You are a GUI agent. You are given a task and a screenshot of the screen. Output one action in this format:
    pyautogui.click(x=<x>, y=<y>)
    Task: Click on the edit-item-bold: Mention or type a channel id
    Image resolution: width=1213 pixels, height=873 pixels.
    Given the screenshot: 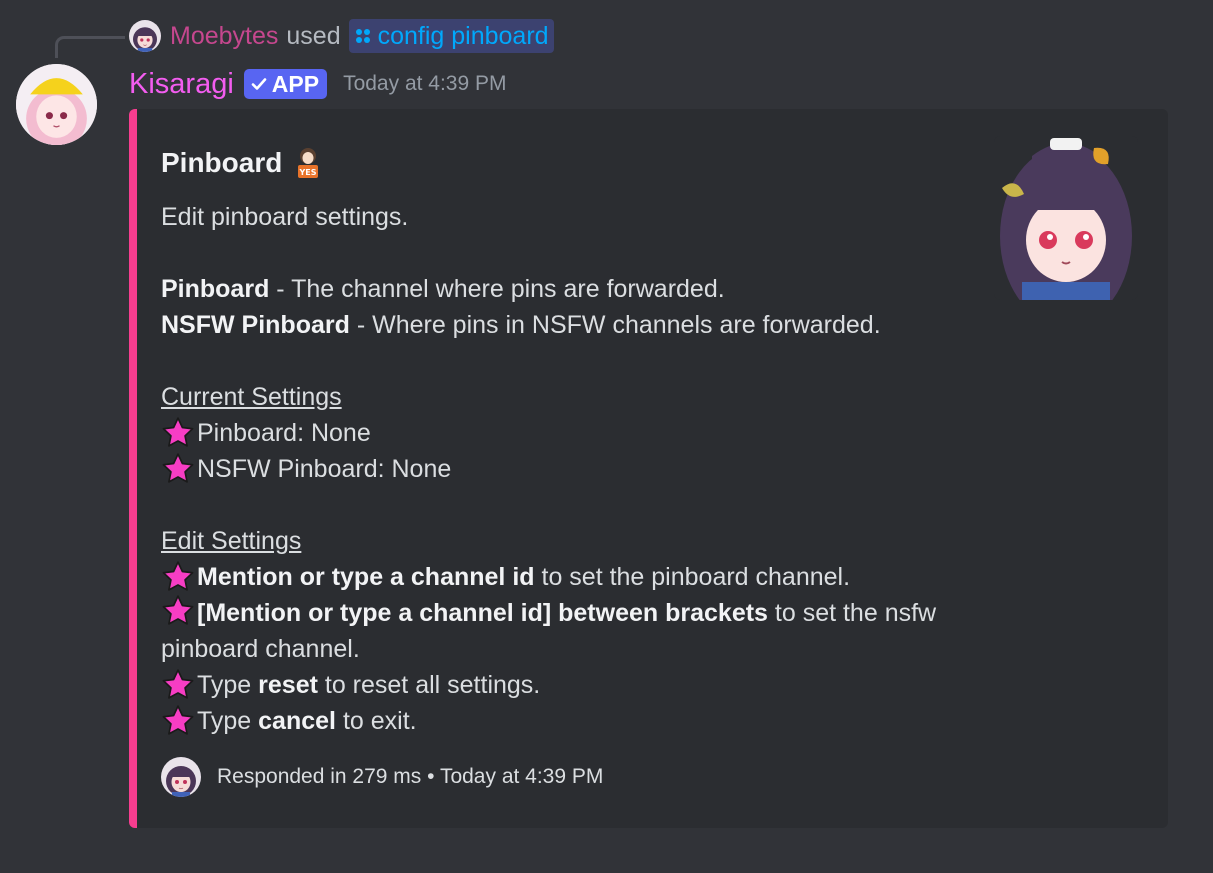 What is the action you would take?
    pyautogui.click(x=366, y=577)
    